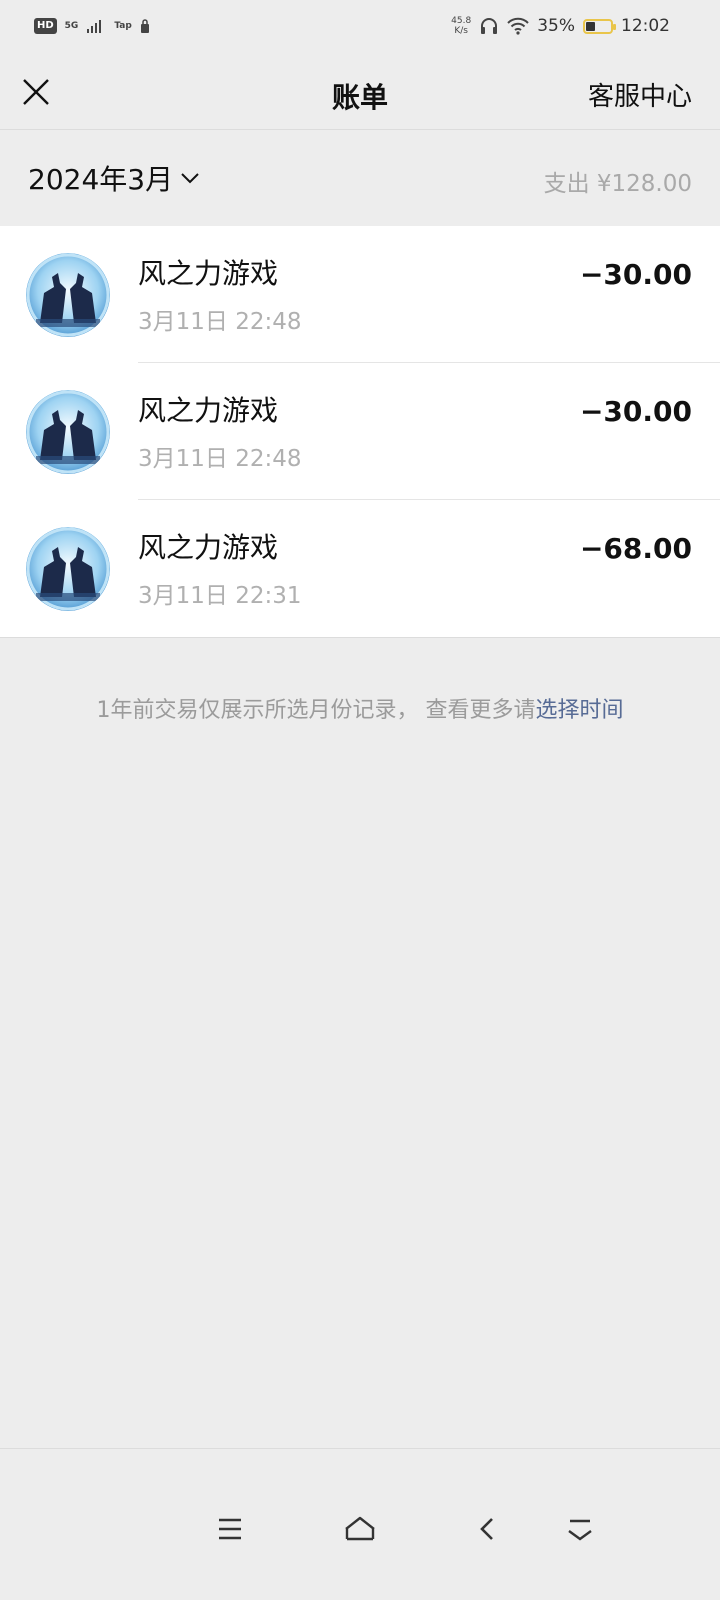  What do you see at coordinates (144, 26) in the screenshot?
I see `lock-icon` at bounding box center [144, 26].